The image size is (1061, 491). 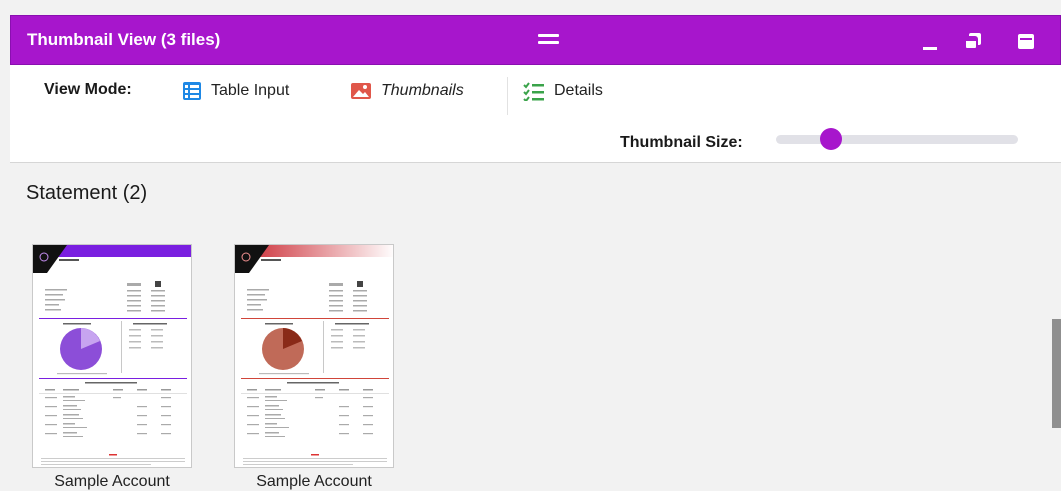 I want to click on slider-track, so click(x=897, y=139).